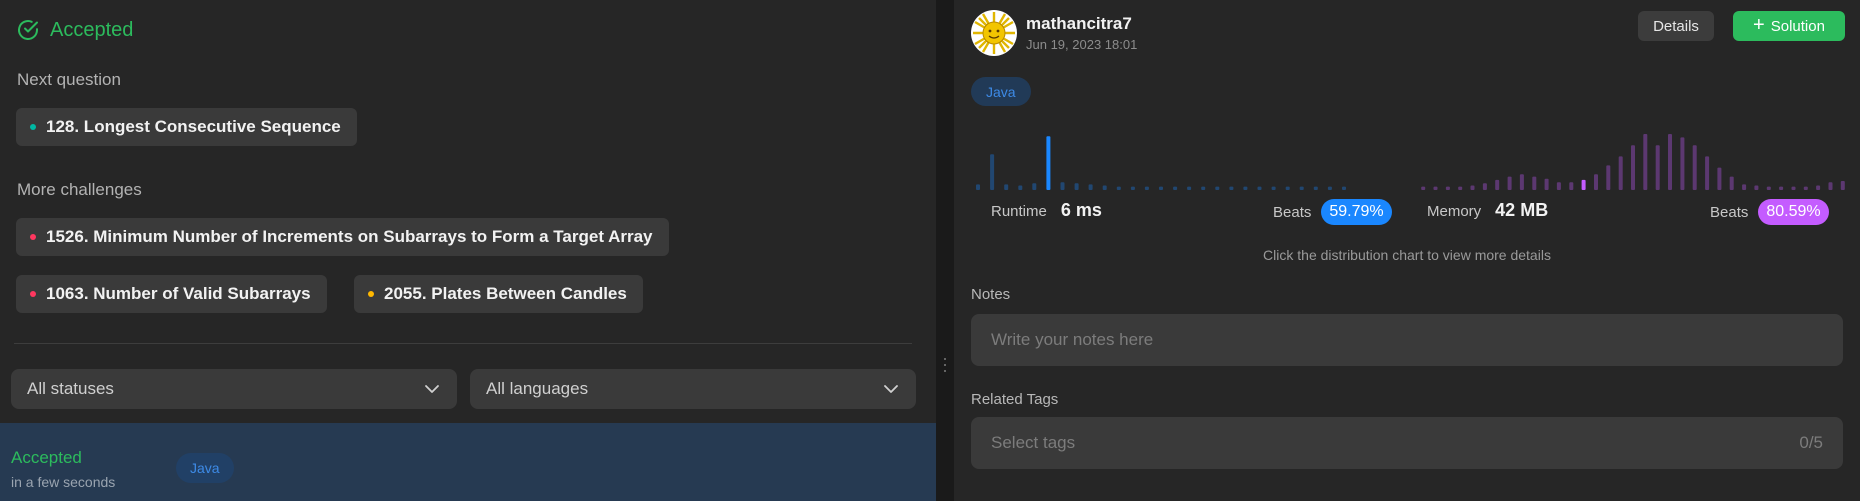 The width and height of the screenshot is (1860, 501). Describe the element at coordinates (1015, 399) in the screenshot. I see `related-tags-label: Related Tags` at that location.